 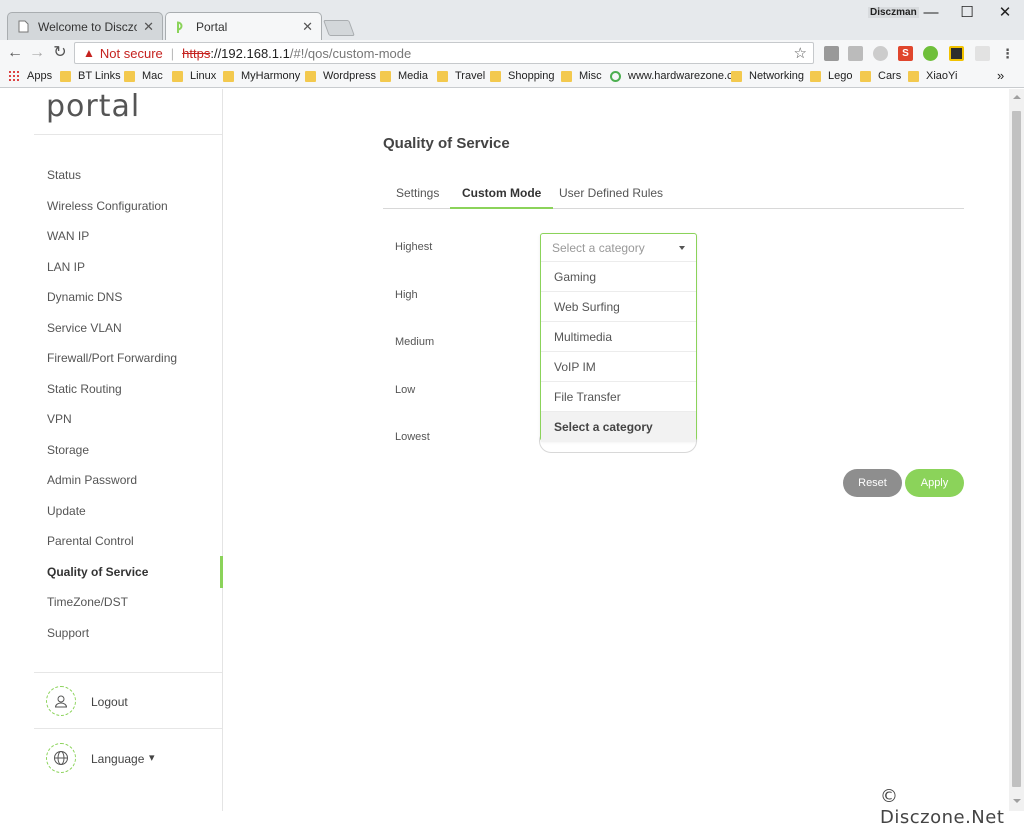 I want to click on dropdown-option-web-surfing: Web Surfing, so click(x=618, y=307).